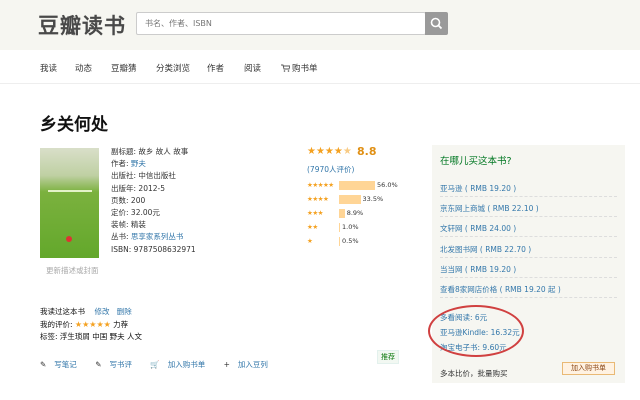 The image size is (640, 400). What do you see at coordinates (120, 164) in the screenshot?
I see `info-label: 作者:` at bounding box center [120, 164].